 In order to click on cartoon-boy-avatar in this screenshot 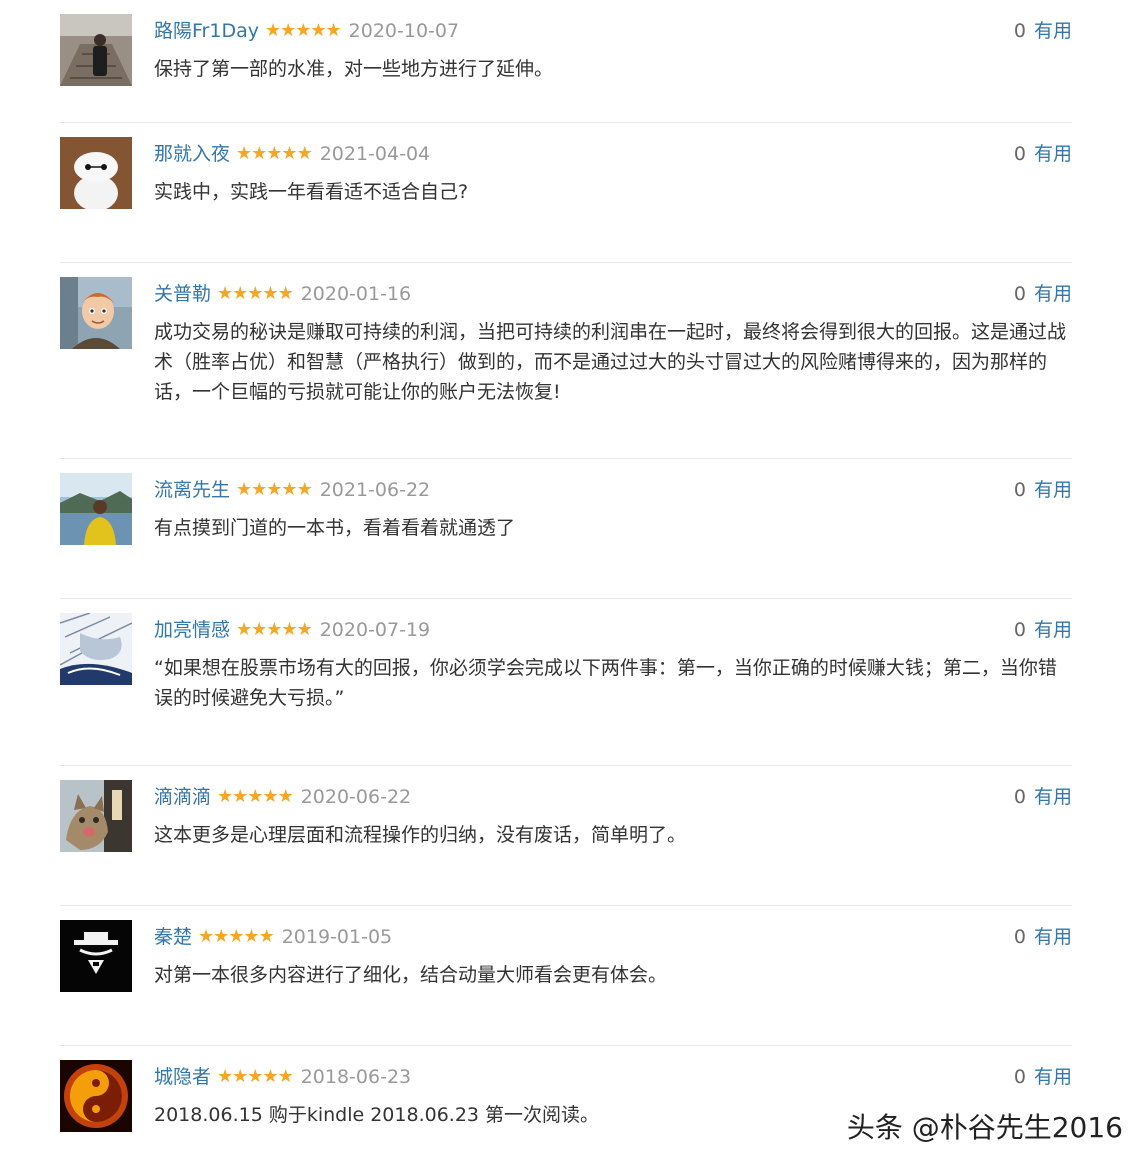, I will do `click(96, 313)`.